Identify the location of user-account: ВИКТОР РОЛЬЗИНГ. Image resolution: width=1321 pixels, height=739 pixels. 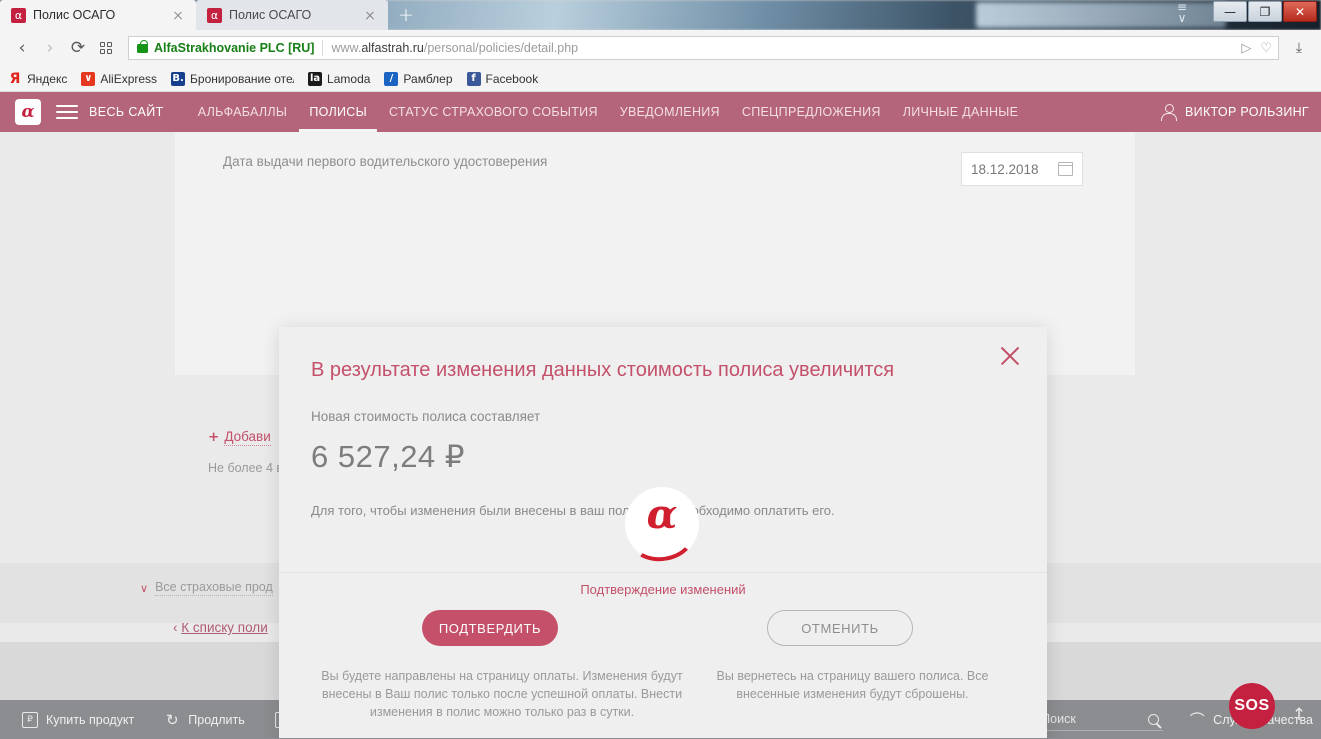
(1234, 112).